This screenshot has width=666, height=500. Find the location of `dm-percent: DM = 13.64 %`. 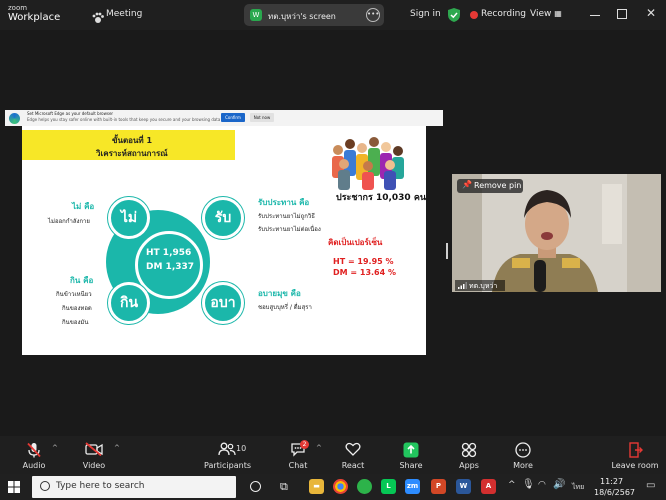

dm-percent: DM = 13.64 % is located at coordinates (364, 272).